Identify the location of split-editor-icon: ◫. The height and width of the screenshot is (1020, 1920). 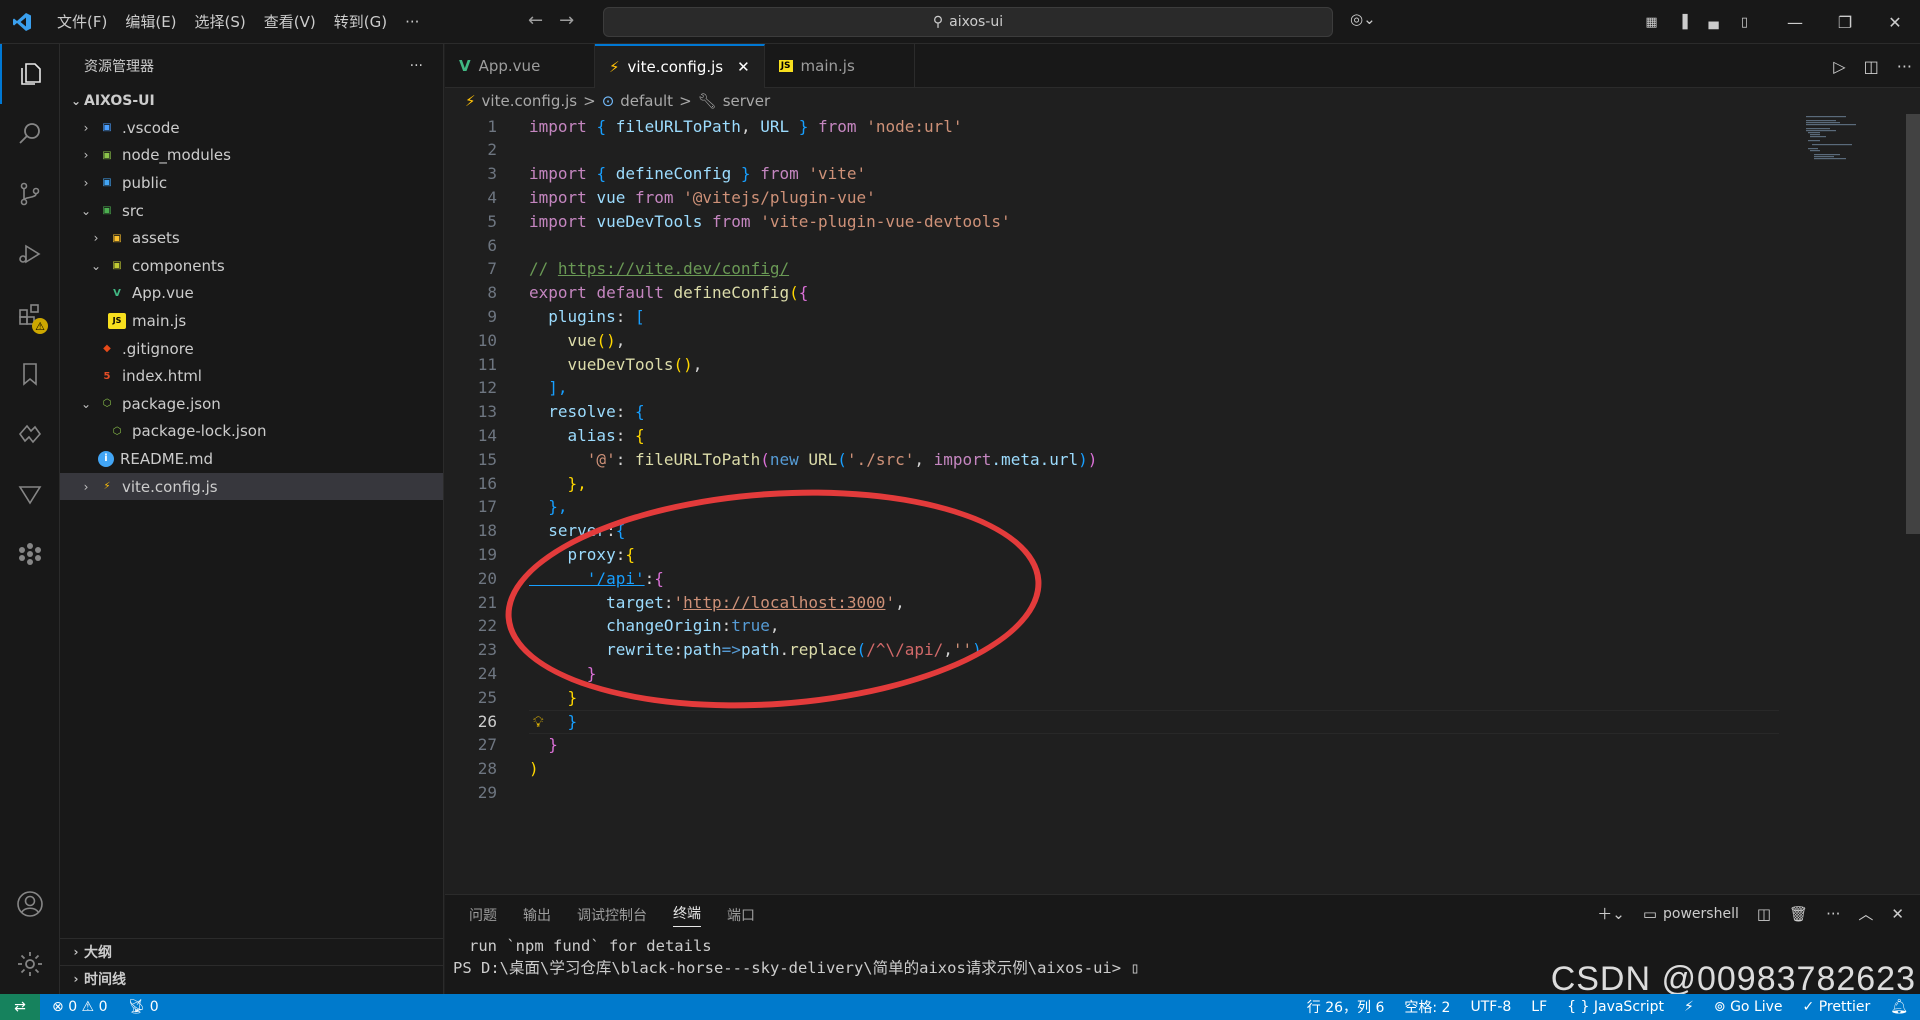
(1871, 66).